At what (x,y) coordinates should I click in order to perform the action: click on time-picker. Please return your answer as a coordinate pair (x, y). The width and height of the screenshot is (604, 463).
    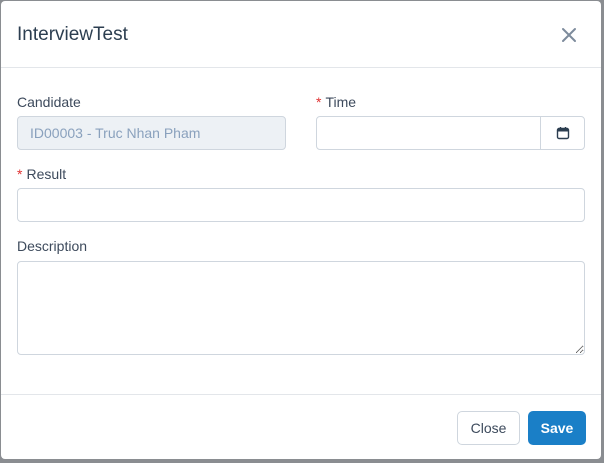
    Looking at the image, I should click on (450, 133).